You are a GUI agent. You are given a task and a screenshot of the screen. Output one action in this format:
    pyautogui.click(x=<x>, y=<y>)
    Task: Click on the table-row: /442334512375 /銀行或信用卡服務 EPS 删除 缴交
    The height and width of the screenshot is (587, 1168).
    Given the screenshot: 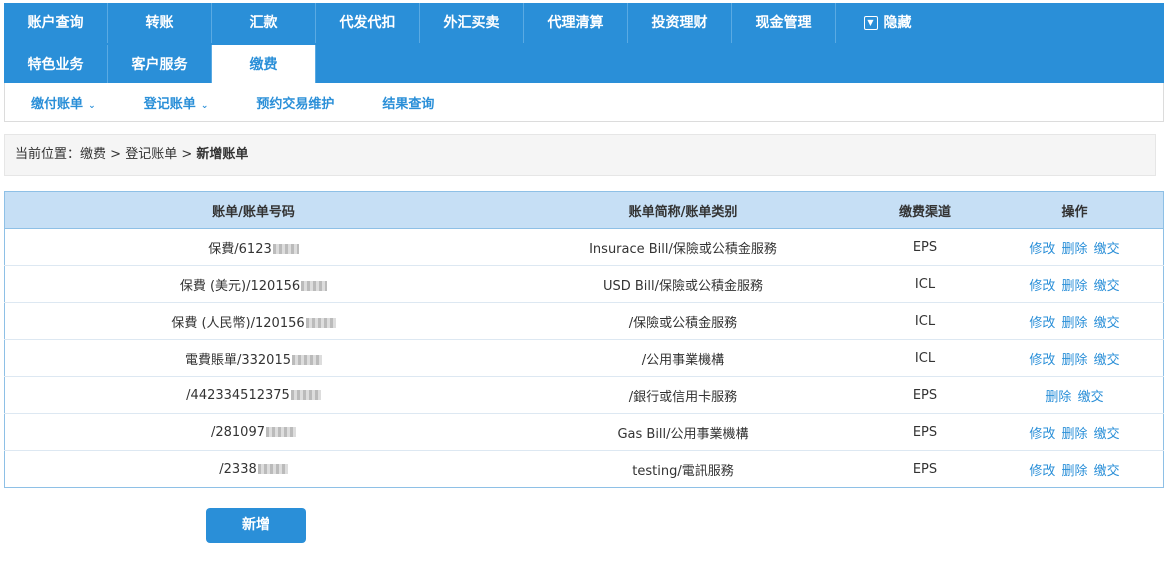 What is the action you would take?
    pyautogui.click(x=584, y=395)
    